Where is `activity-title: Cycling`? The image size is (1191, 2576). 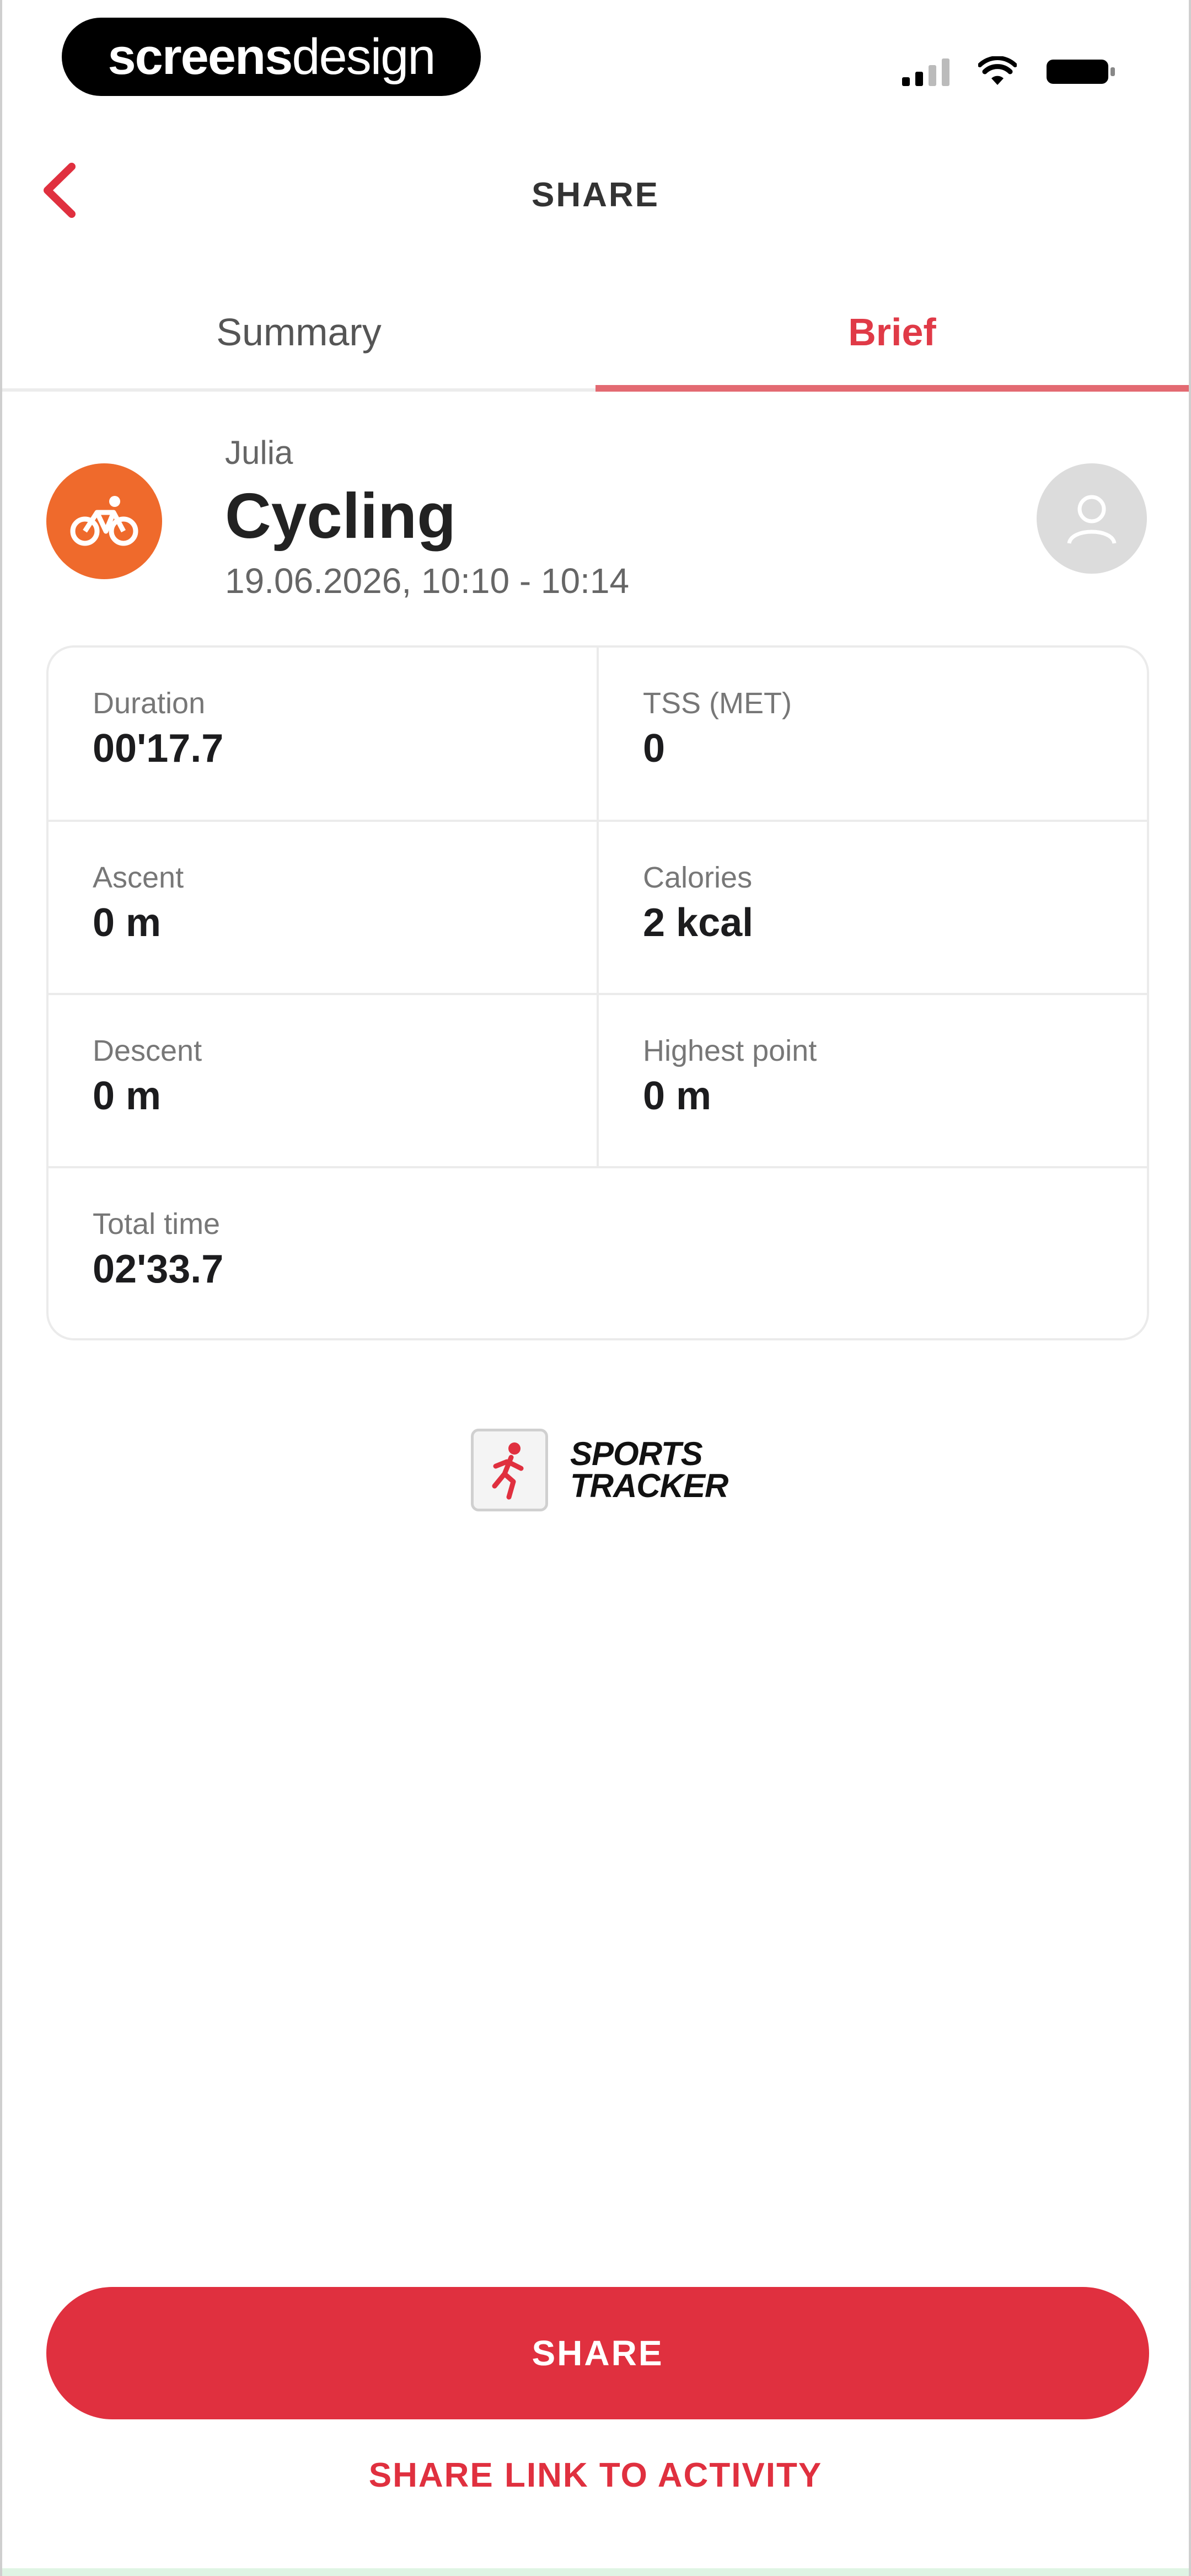 activity-title: Cycling is located at coordinates (341, 516).